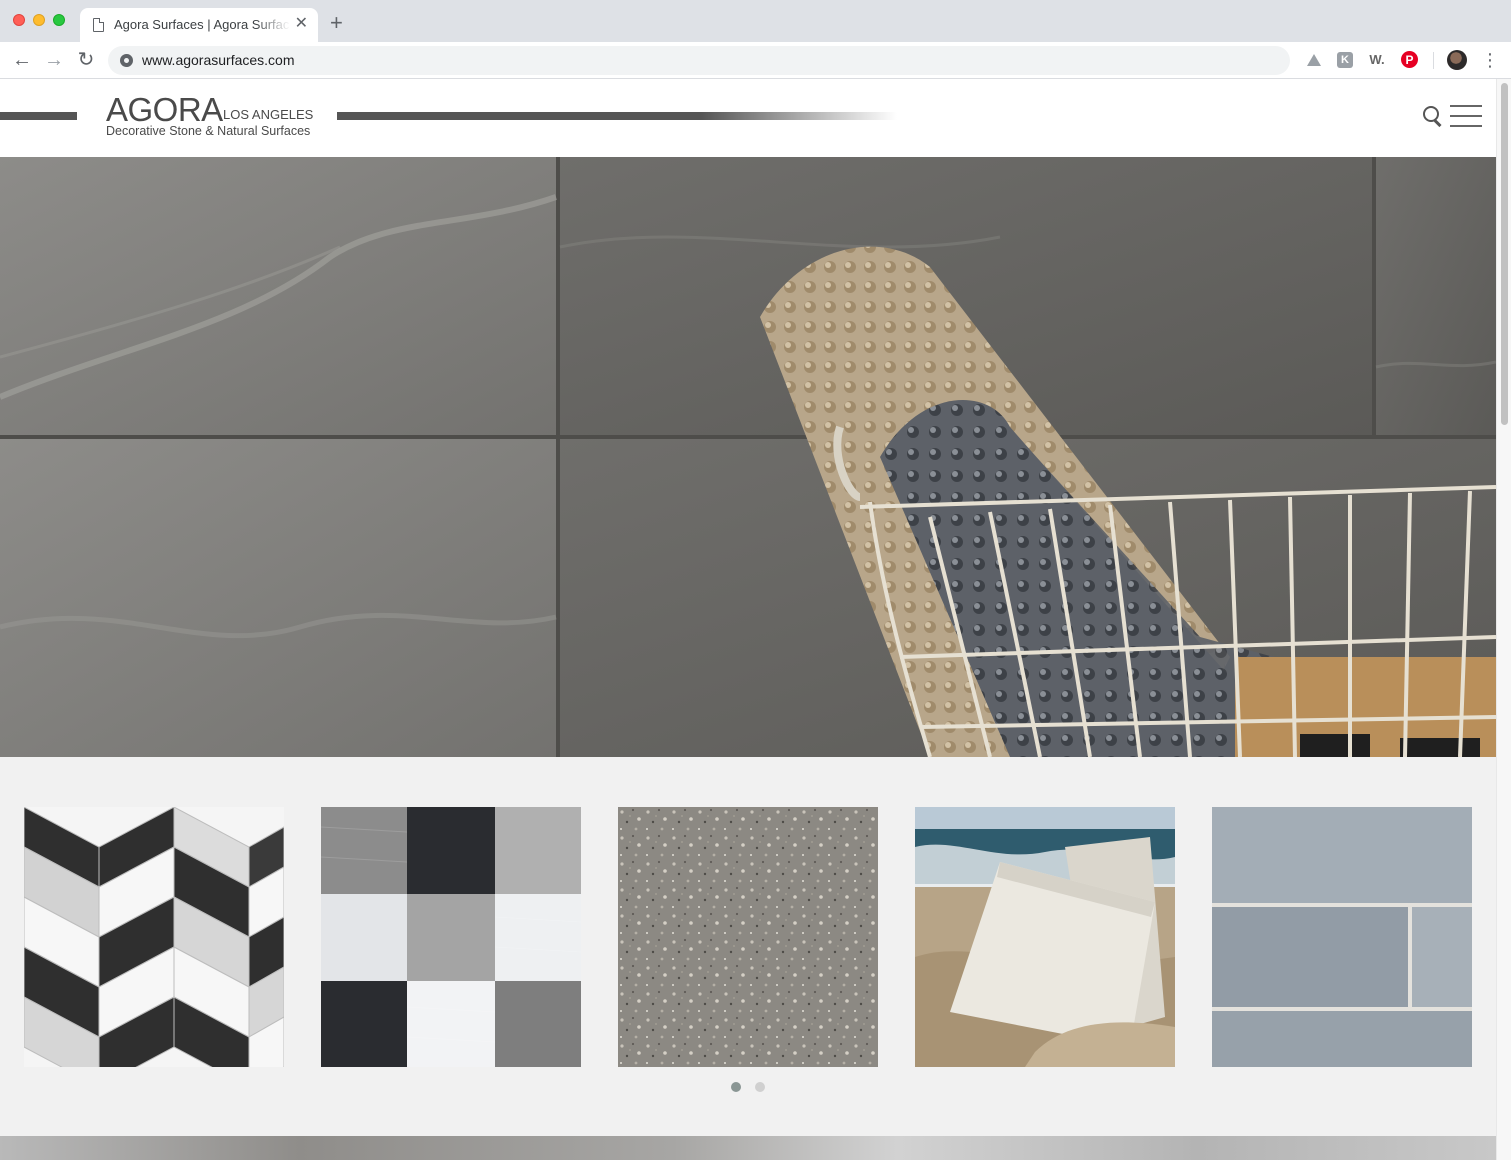 The width and height of the screenshot is (1511, 1160). Describe the element at coordinates (1345, 60) in the screenshot. I see `k-extension-icon: K` at that location.